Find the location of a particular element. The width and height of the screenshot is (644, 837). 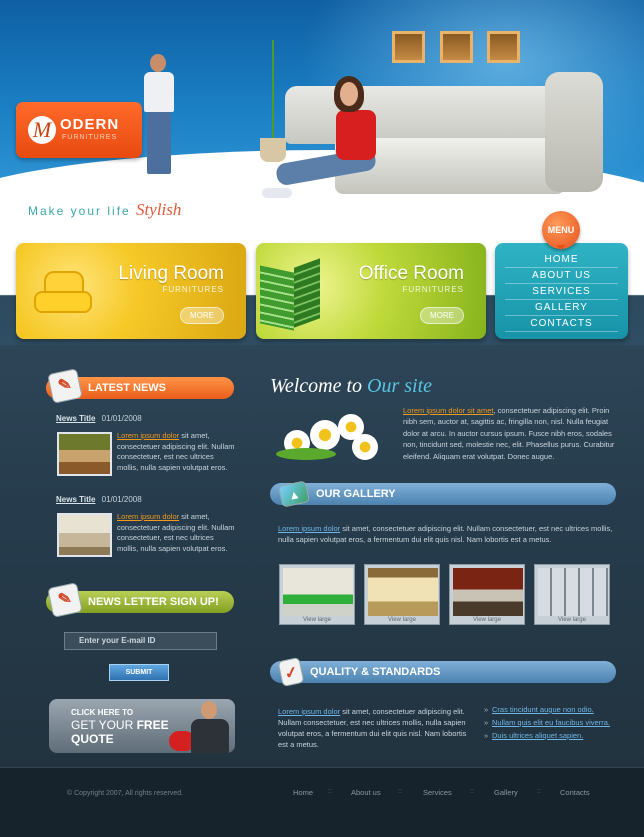

copyright: © Copyright 2007, All rights reserved. is located at coordinates (125, 793).